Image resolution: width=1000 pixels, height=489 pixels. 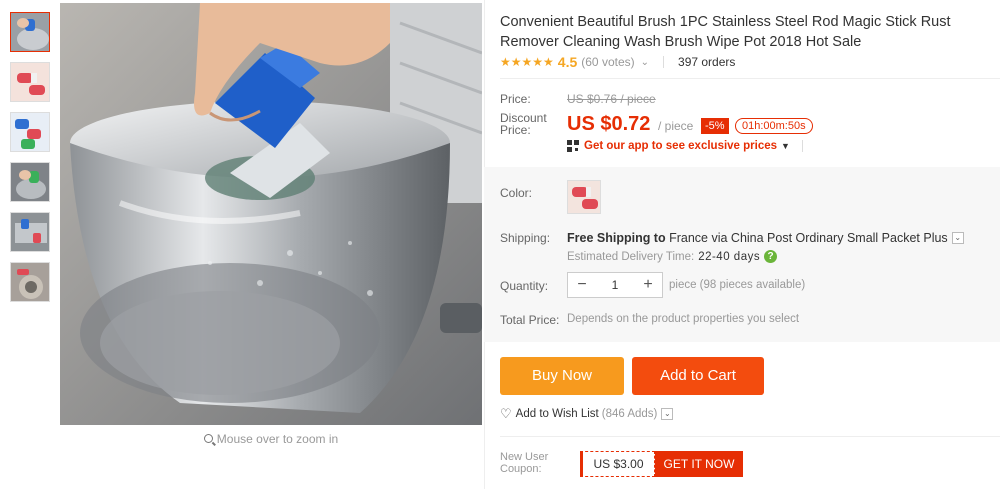 What do you see at coordinates (523, 124) in the screenshot?
I see `discount-price-label: Discount Price:` at bounding box center [523, 124].